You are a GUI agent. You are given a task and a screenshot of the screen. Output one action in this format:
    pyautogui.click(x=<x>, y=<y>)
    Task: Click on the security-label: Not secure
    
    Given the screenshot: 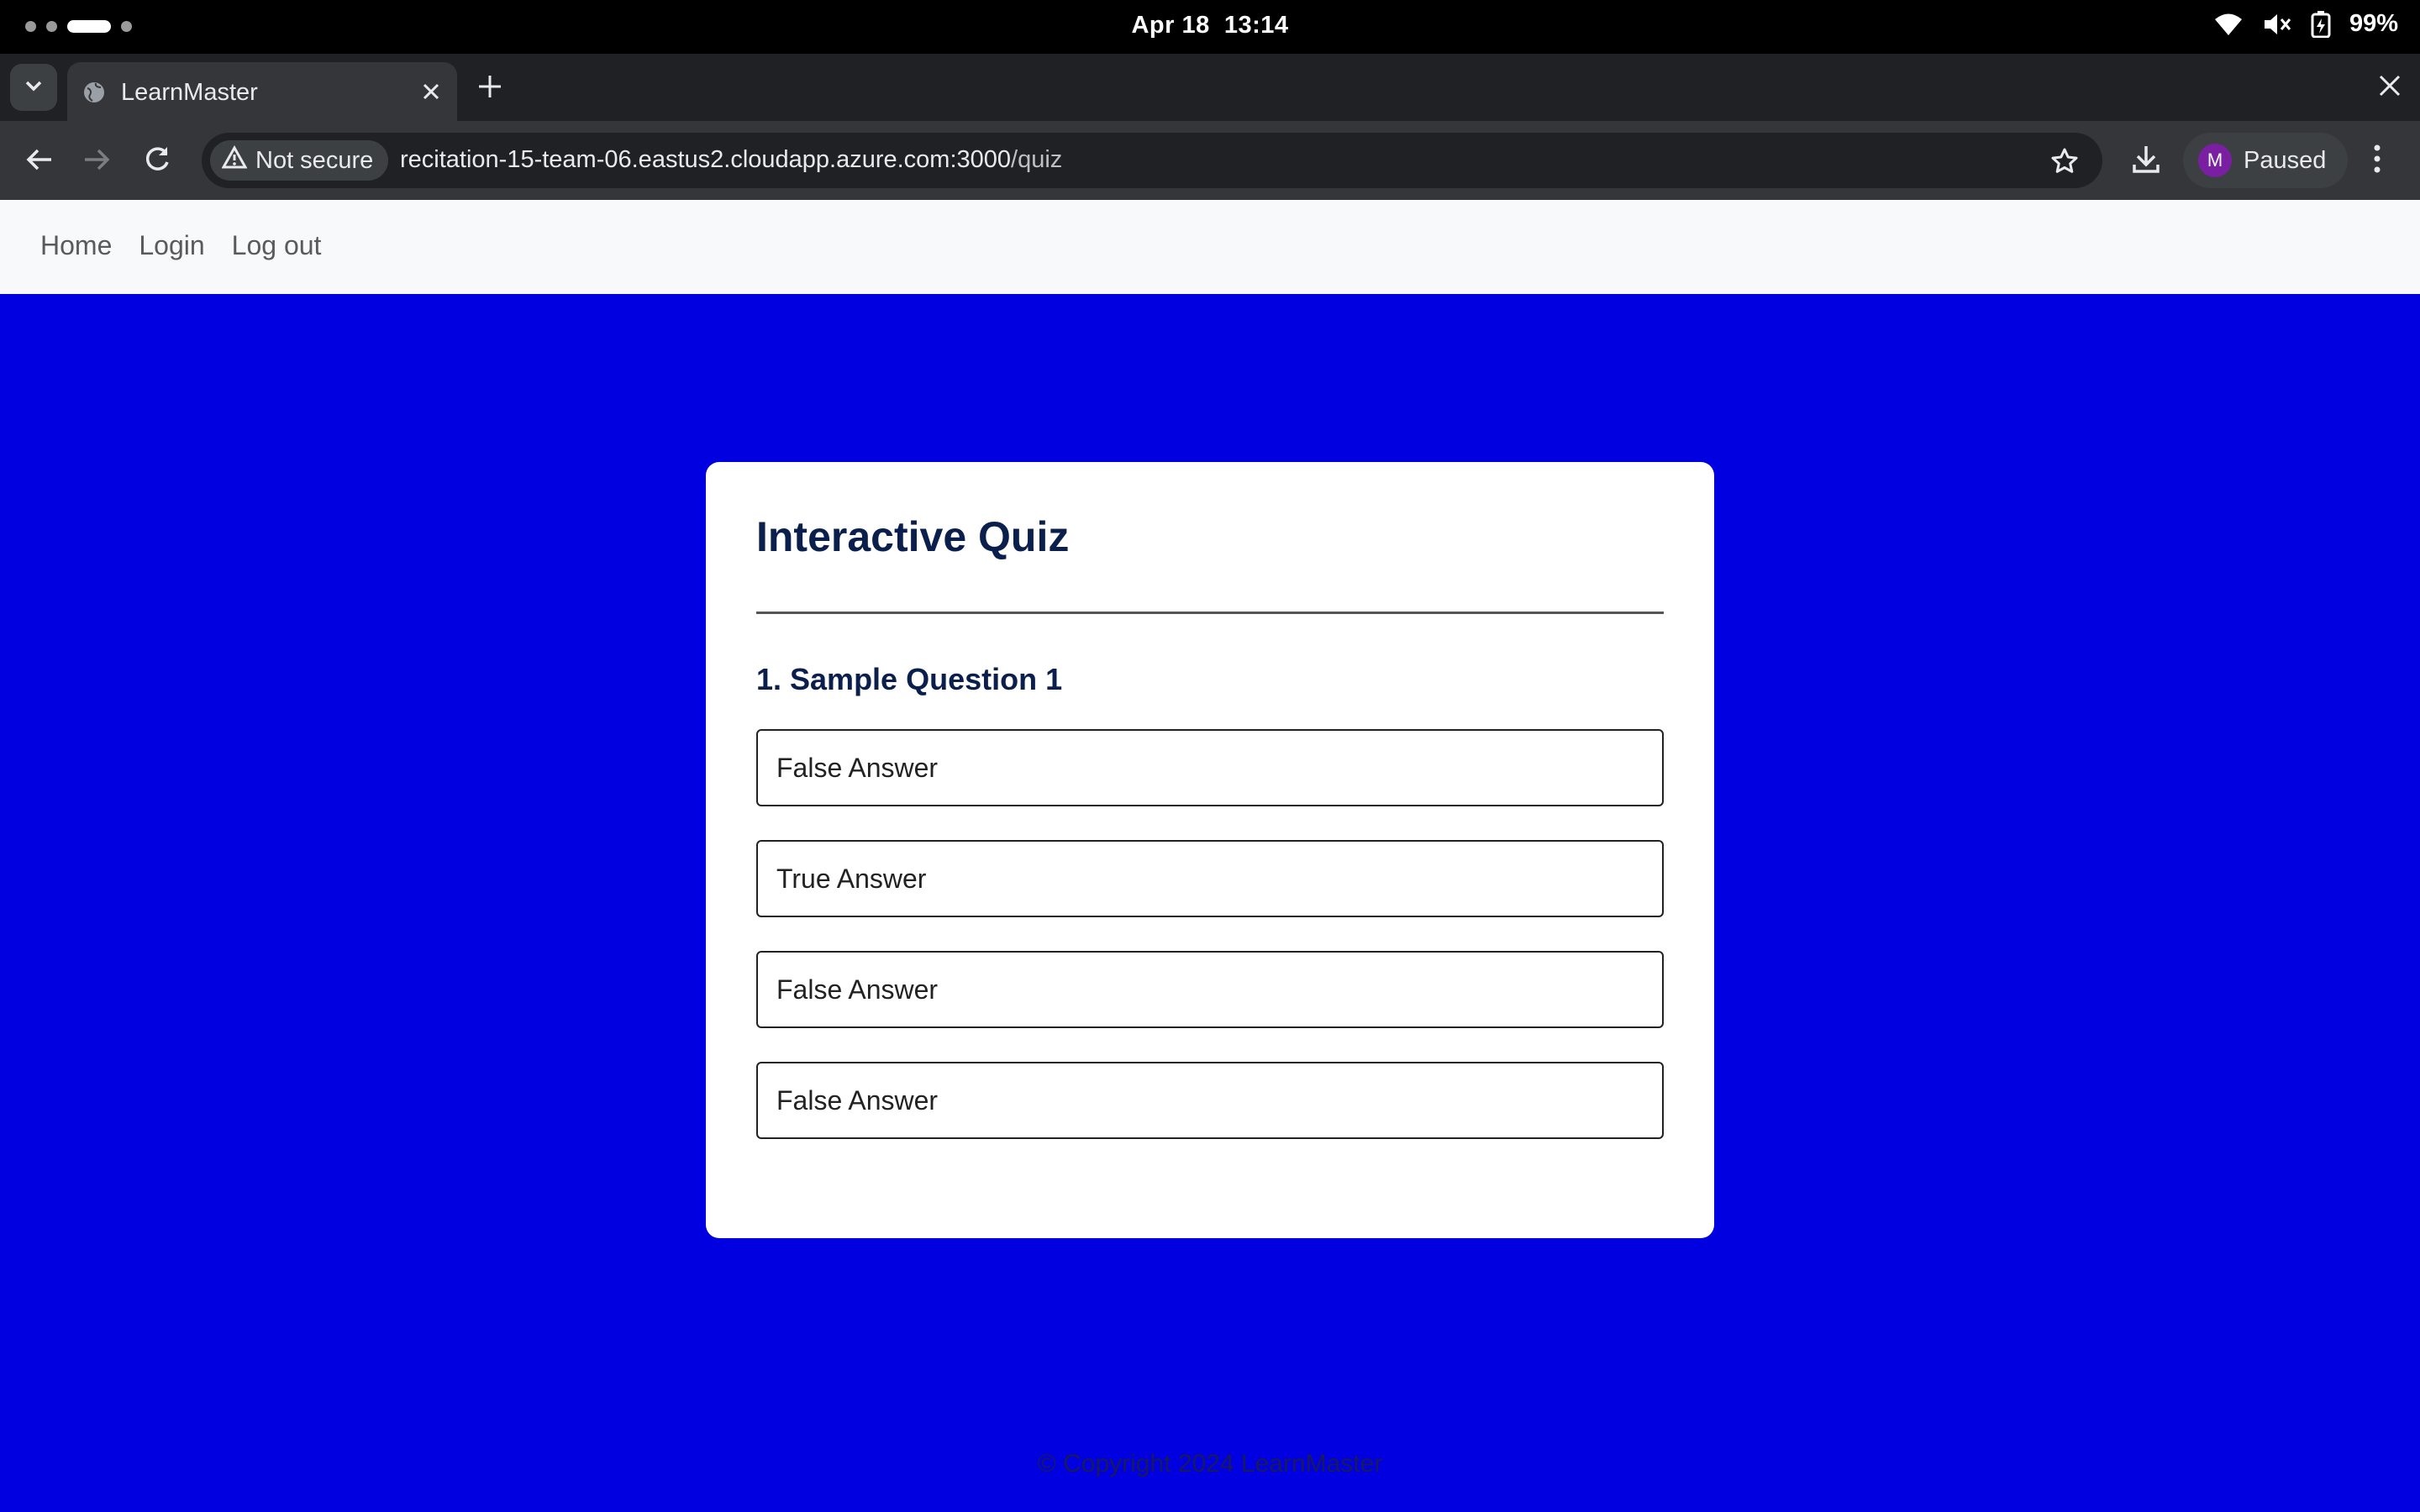 What is the action you would take?
    pyautogui.click(x=314, y=160)
    